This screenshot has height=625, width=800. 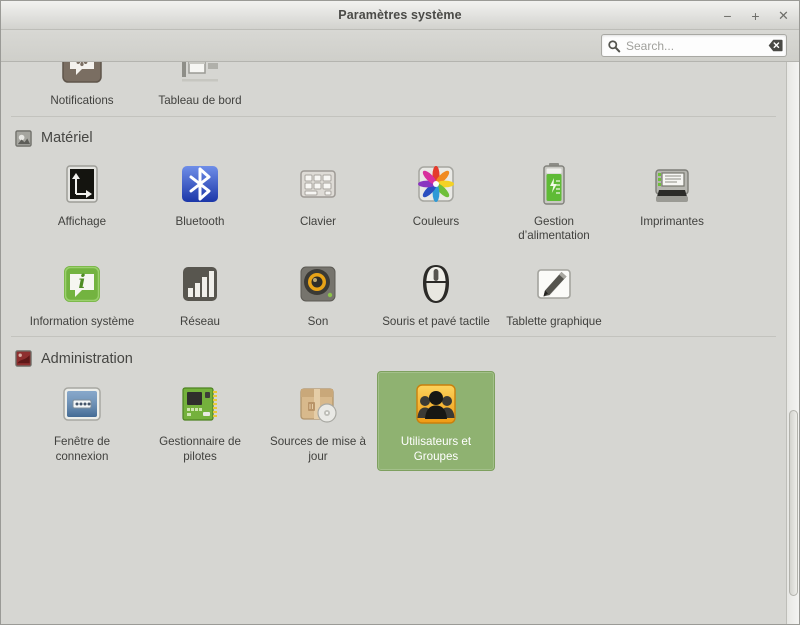 I want to click on window-title: Paramètres système, so click(x=400, y=15).